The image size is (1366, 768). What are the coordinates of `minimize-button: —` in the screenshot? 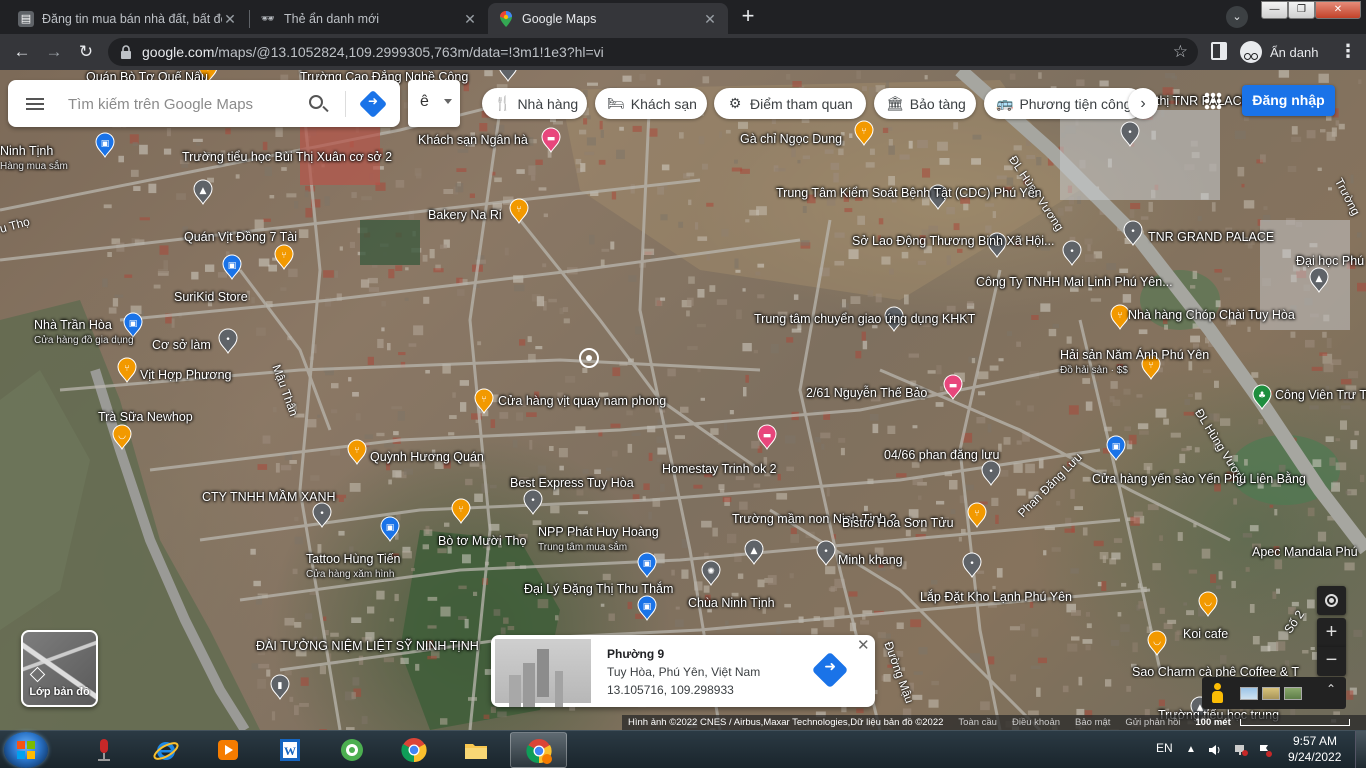 It's located at (1274, 10).